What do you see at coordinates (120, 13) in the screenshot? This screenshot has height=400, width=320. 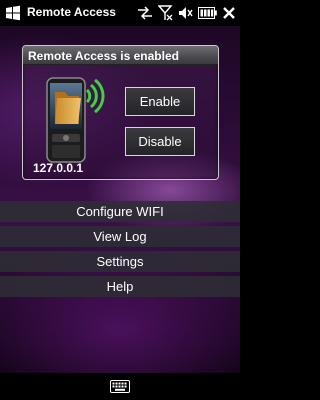 I see `title-bar: Remote Access` at bounding box center [120, 13].